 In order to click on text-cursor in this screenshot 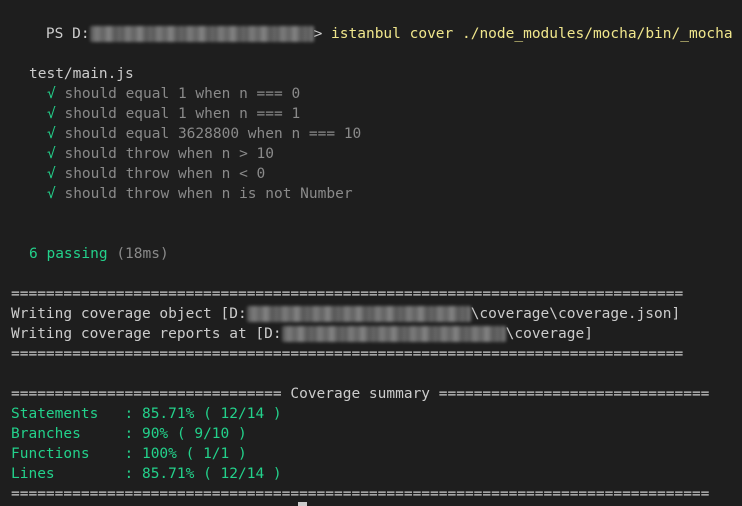, I will do `click(302, 504)`.